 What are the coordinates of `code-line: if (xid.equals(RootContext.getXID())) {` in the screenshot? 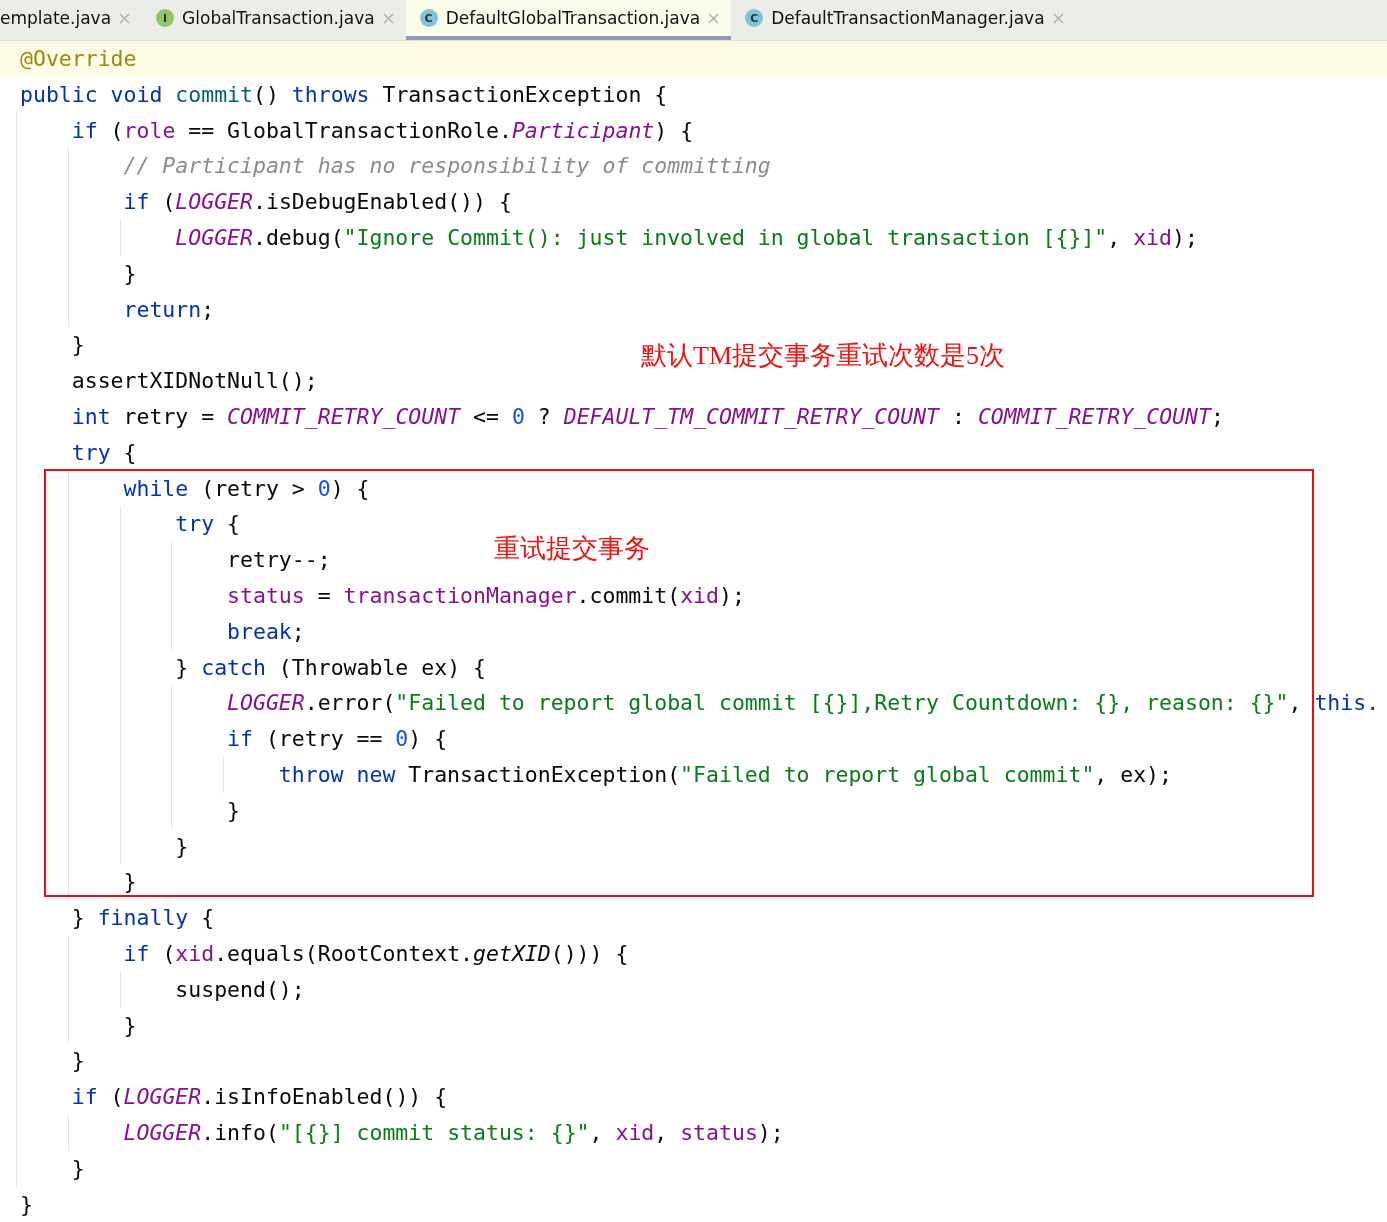 It's located at (375, 953).